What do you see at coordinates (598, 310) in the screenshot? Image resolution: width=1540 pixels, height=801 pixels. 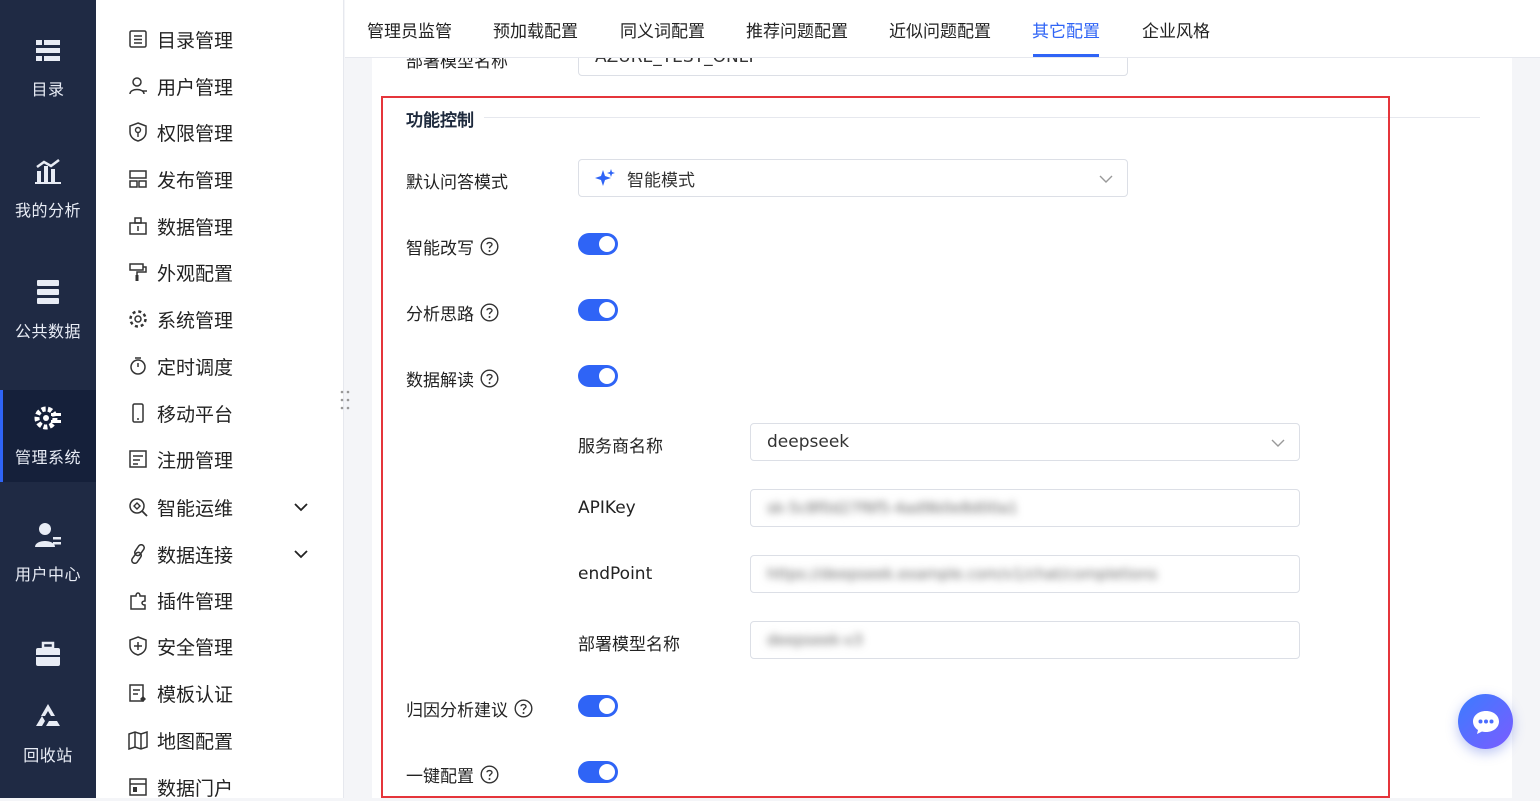 I see `analysis-thinking-toggle` at bounding box center [598, 310].